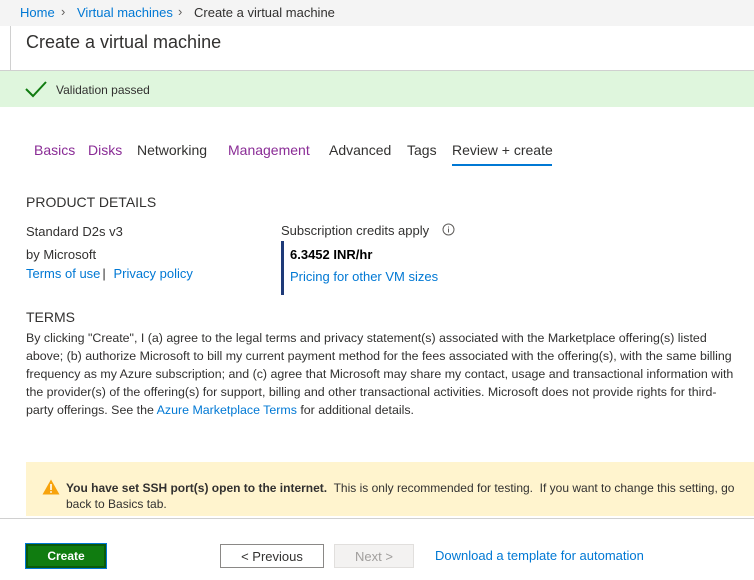 This screenshot has height=580, width=754. Describe the element at coordinates (360, 150) in the screenshot. I see `tab-advanced: Advanced` at that location.